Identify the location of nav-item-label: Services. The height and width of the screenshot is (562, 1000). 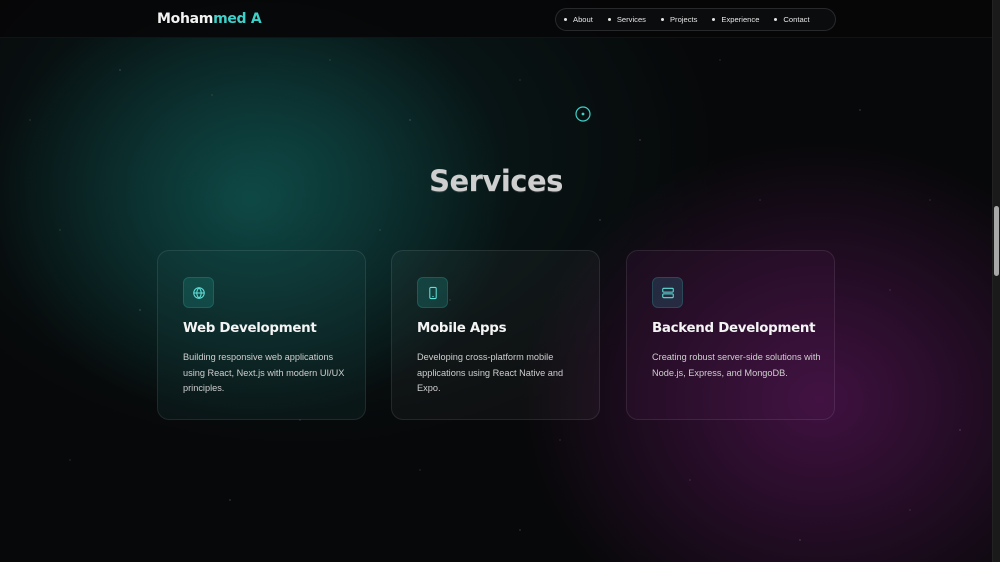
(631, 19).